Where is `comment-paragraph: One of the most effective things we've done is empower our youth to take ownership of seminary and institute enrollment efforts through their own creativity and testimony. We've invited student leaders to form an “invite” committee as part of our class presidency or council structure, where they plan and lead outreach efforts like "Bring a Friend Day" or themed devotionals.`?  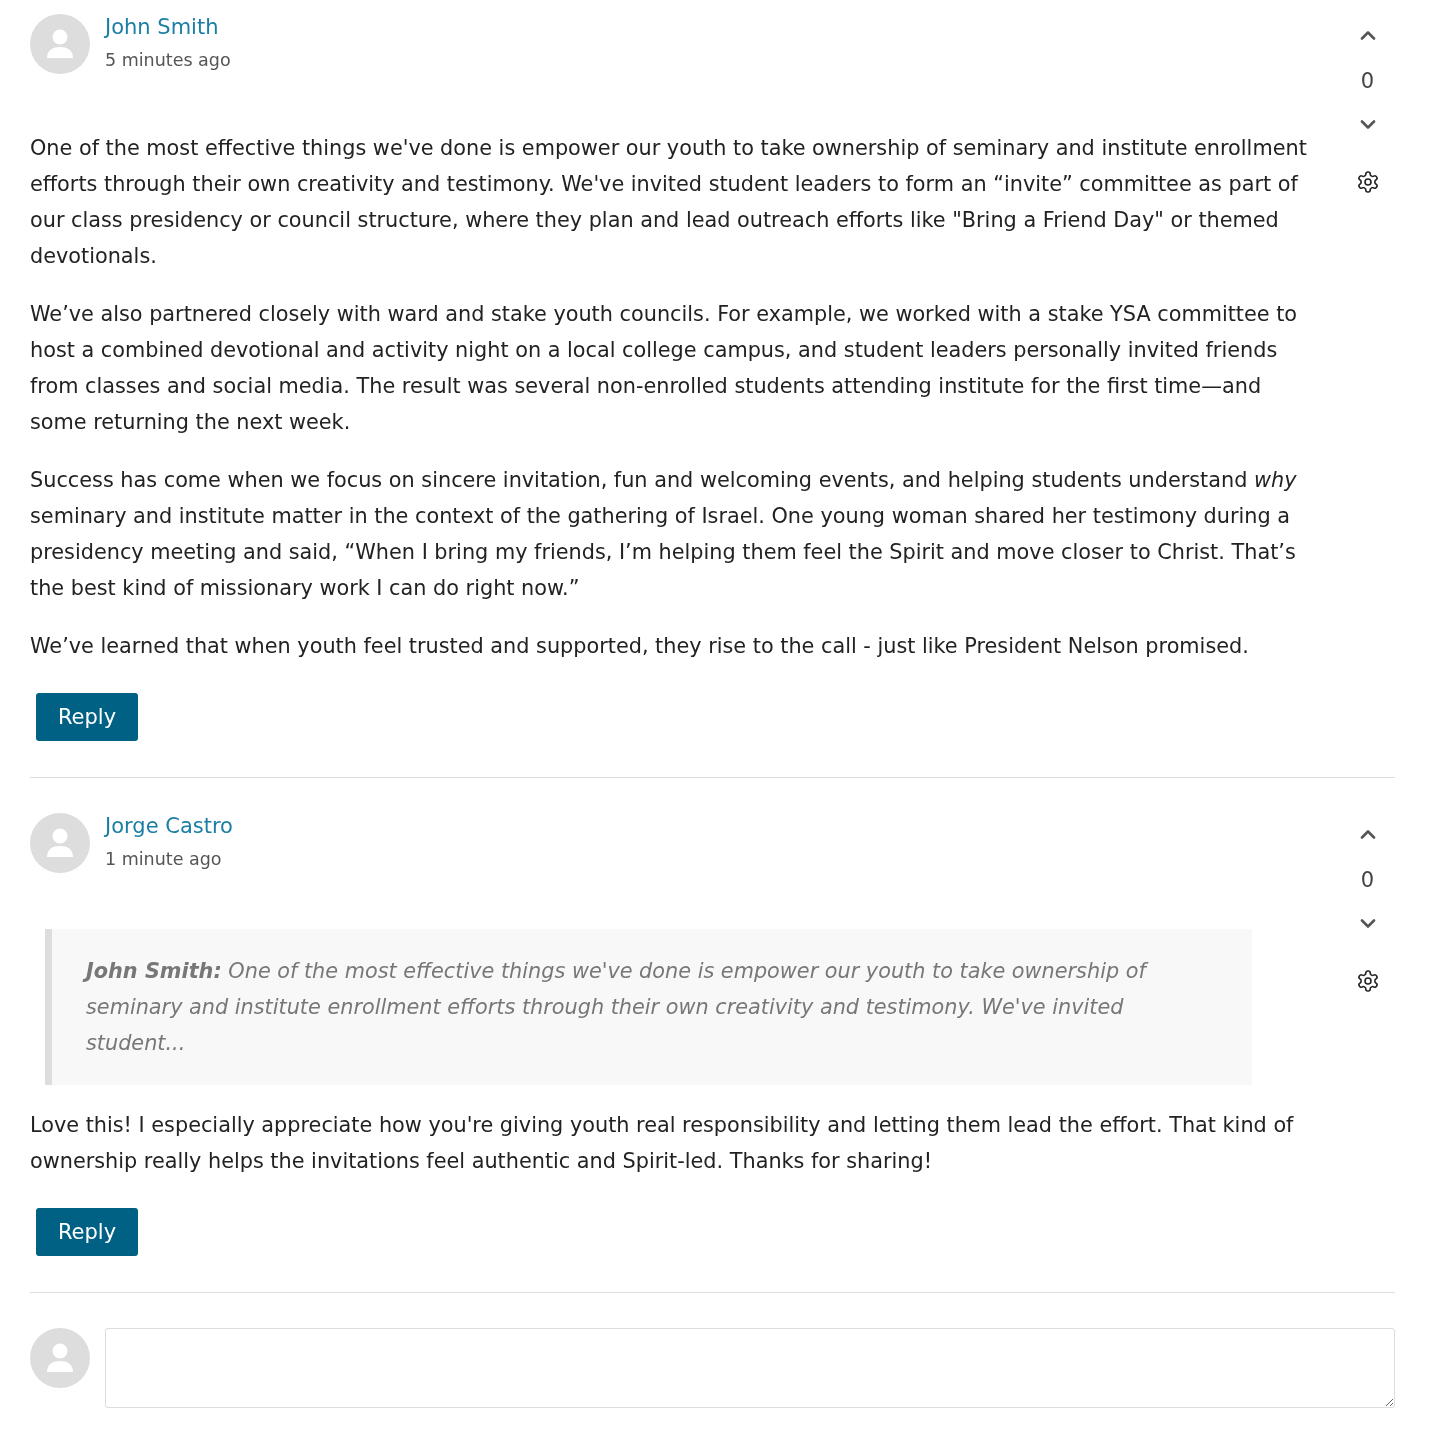 comment-paragraph: One of the most effective things we've done is empower our youth to take ownership of seminary and institute enrollment efforts through their own creativity and testimony. We've invited student leaders to form an “invite” committee as part of our class presidency or council structure, where they plan and lead outreach efforts like "Bring a Friend Day" or themed devotionals. is located at coordinates (669, 202).